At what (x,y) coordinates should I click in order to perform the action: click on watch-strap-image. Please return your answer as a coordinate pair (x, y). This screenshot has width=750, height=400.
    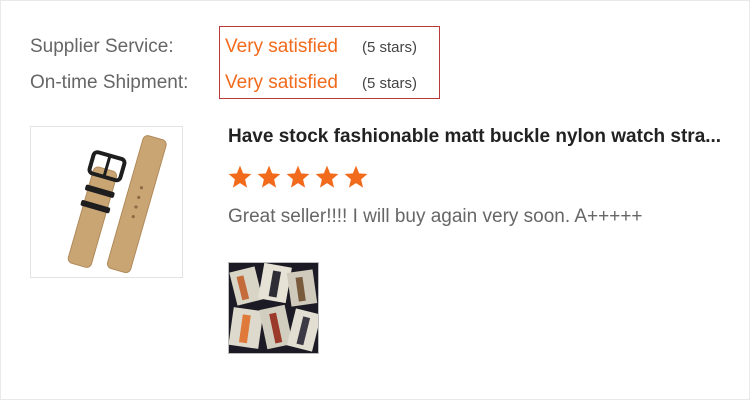
    Looking at the image, I should click on (117, 204).